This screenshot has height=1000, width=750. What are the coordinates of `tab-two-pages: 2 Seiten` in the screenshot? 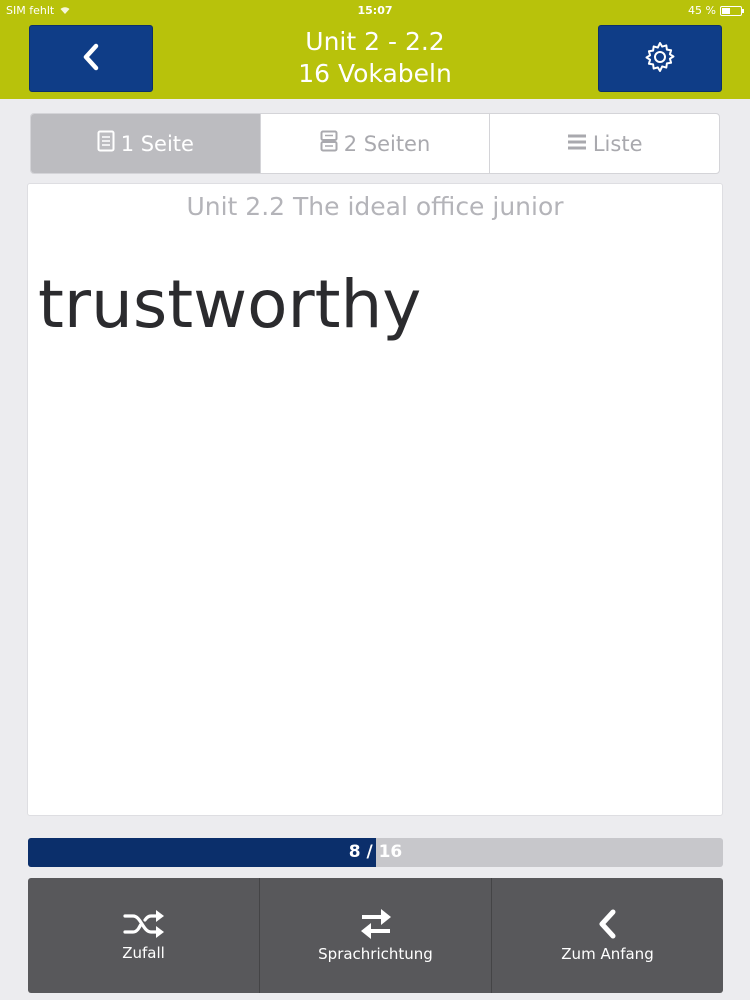 It's located at (376, 143).